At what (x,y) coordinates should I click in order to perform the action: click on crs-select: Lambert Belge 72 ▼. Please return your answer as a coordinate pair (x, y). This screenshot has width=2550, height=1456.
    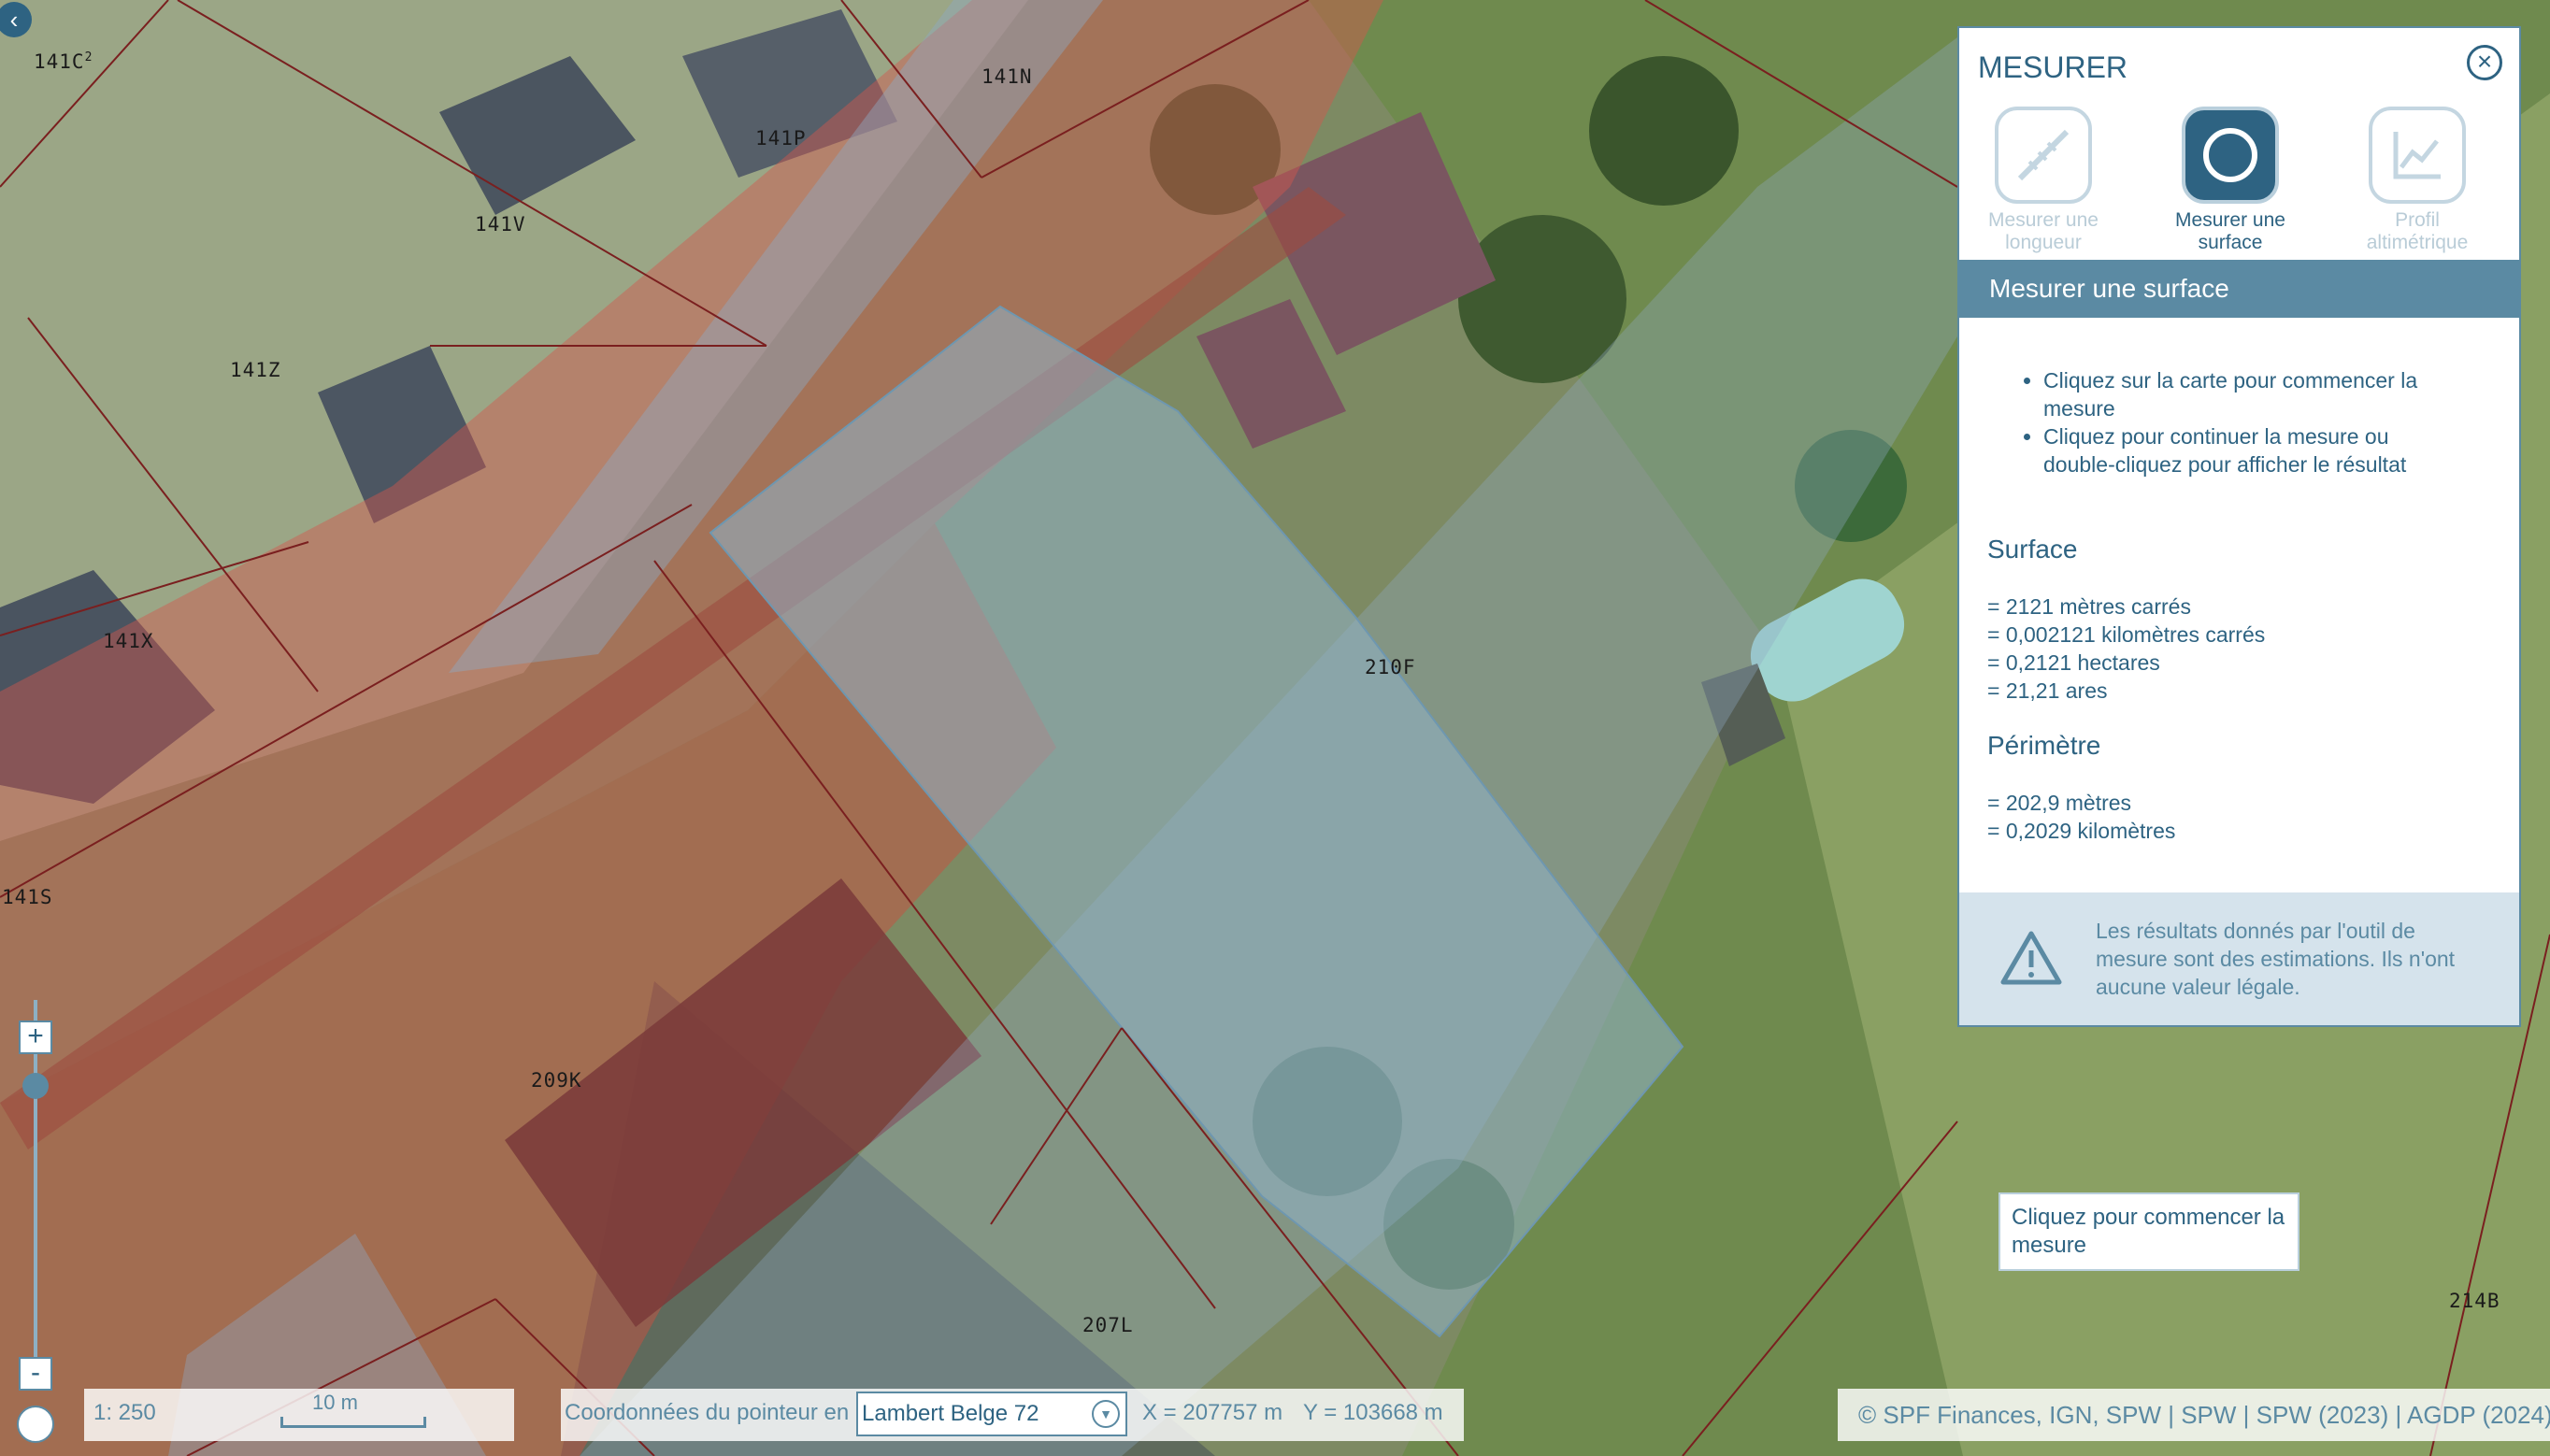
    Looking at the image, I should click on (991, 1414).